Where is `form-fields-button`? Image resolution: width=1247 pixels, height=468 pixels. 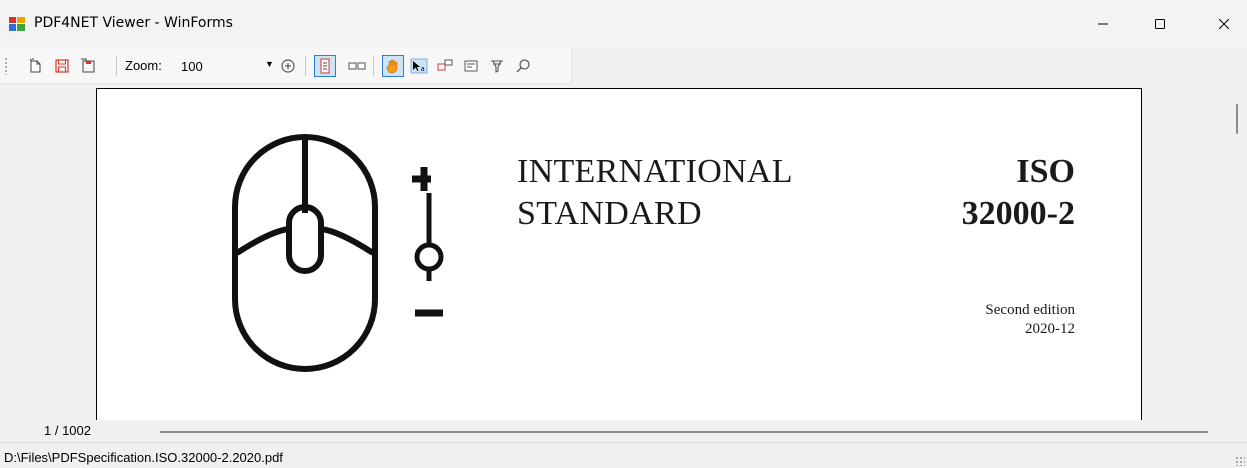 form-fields-button is located at coordinates (471, 66).